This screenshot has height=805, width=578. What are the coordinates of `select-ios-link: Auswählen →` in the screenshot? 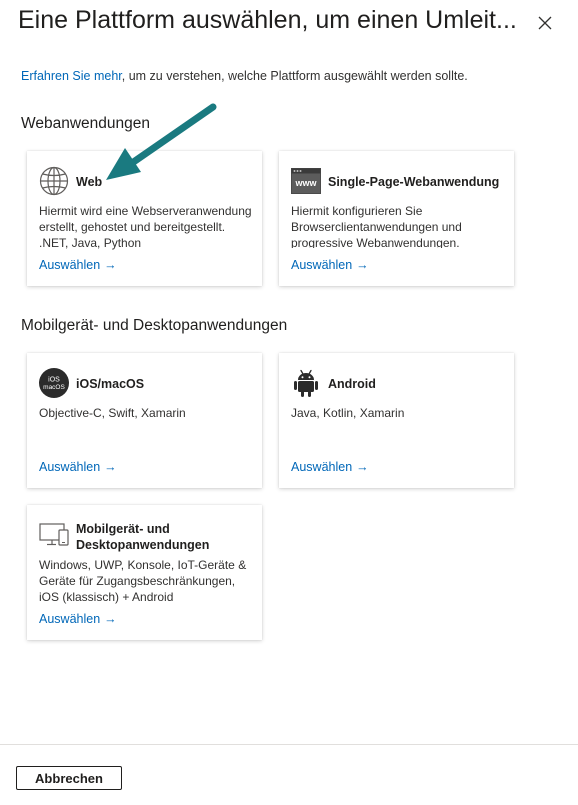 It's located at (78, 467).